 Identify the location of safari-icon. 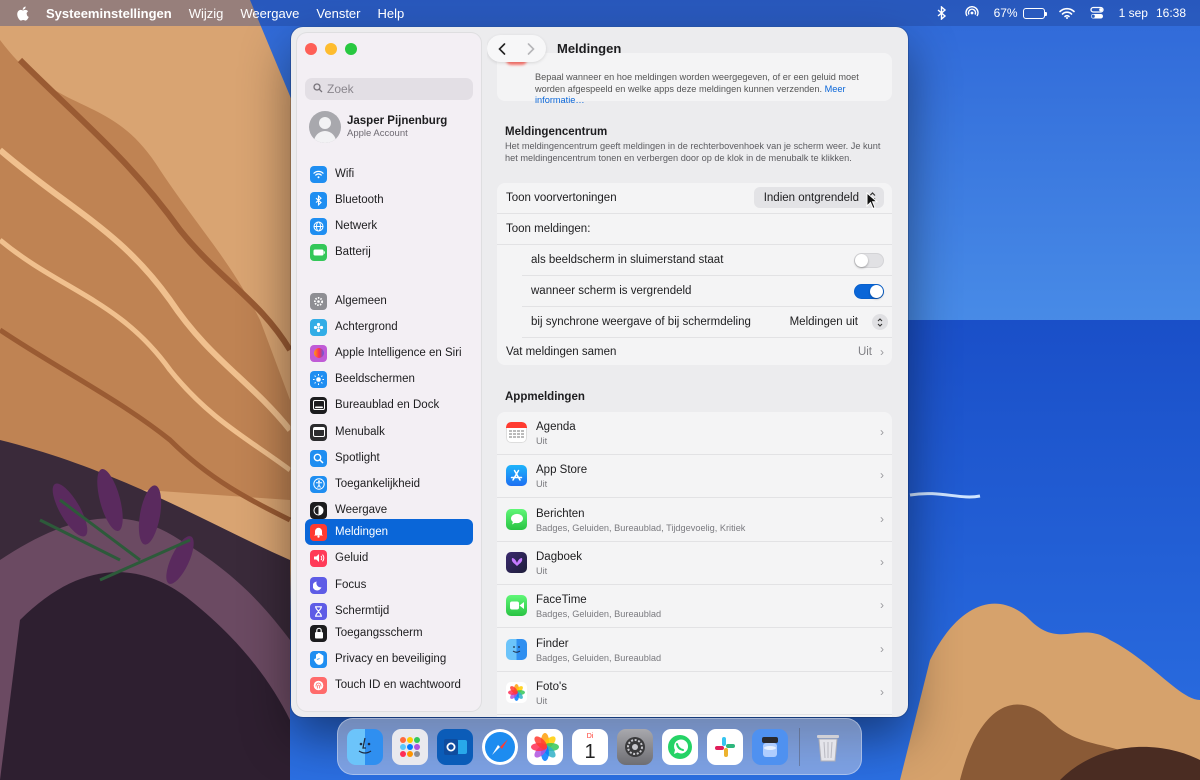
(500, 746).